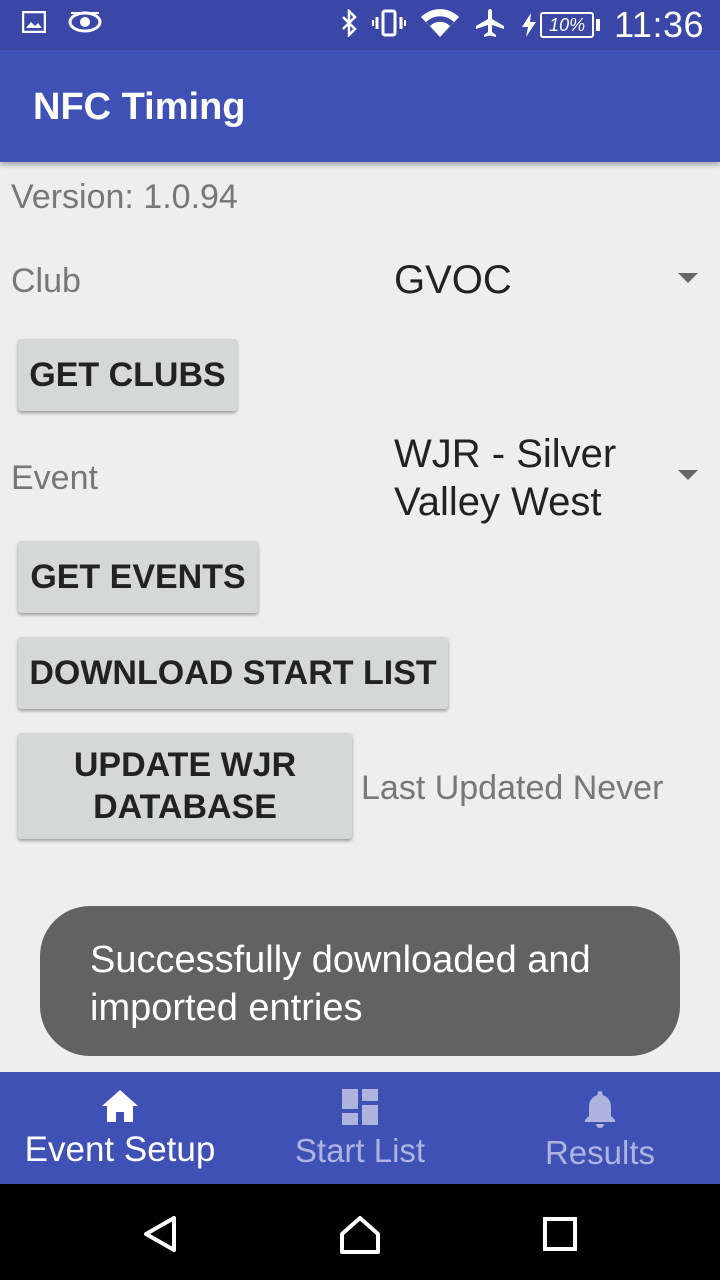 This screenshot has width=720, height=1280. What do you see at coordinates (490, 25) in the screenshot?
I see `airplane-icon` at bounding box center [490, 25].